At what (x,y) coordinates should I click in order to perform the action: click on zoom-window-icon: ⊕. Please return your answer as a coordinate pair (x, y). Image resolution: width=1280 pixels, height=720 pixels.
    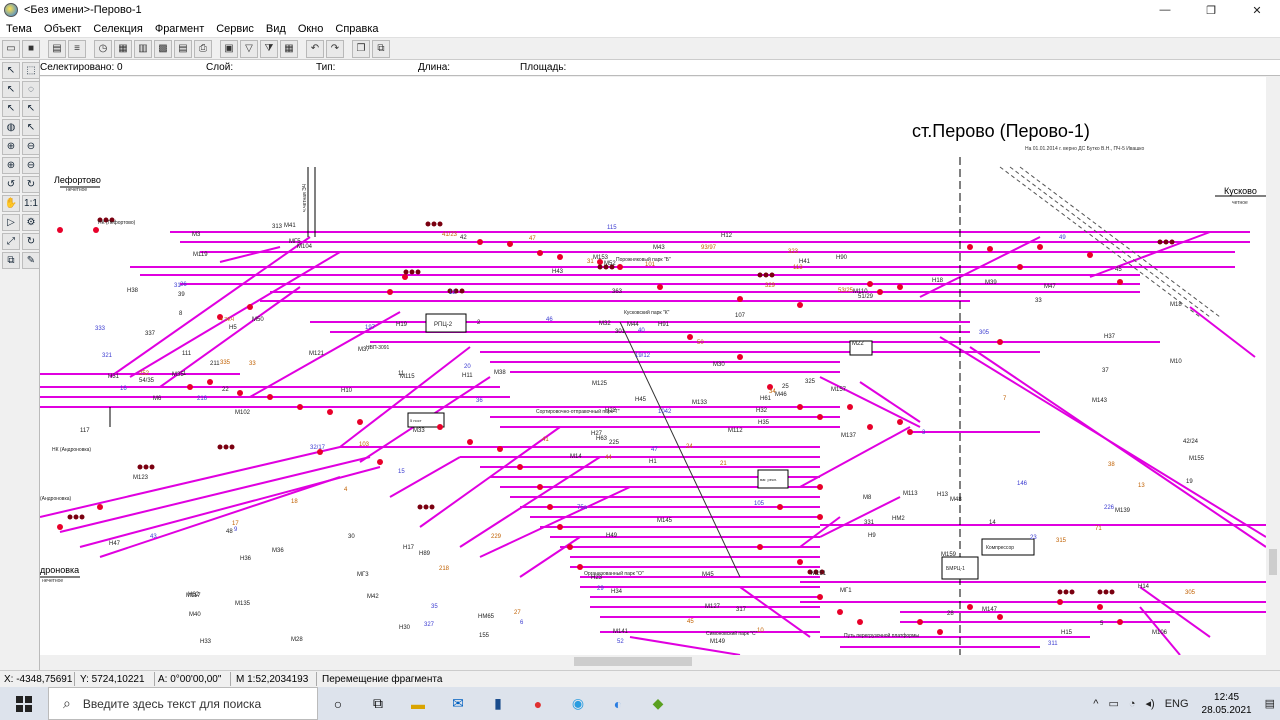
    Looking at the image, I should click on (11, 165).